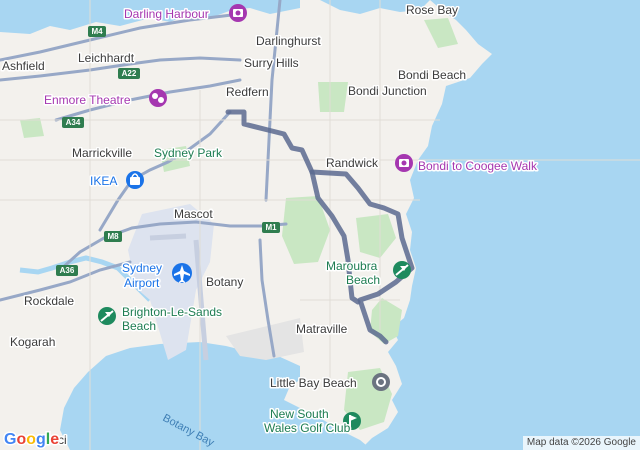 Image resolution: width=640 pixels, height=450 pixels. I want to click on place-label-ikea: IKEA, so click(104, 181).